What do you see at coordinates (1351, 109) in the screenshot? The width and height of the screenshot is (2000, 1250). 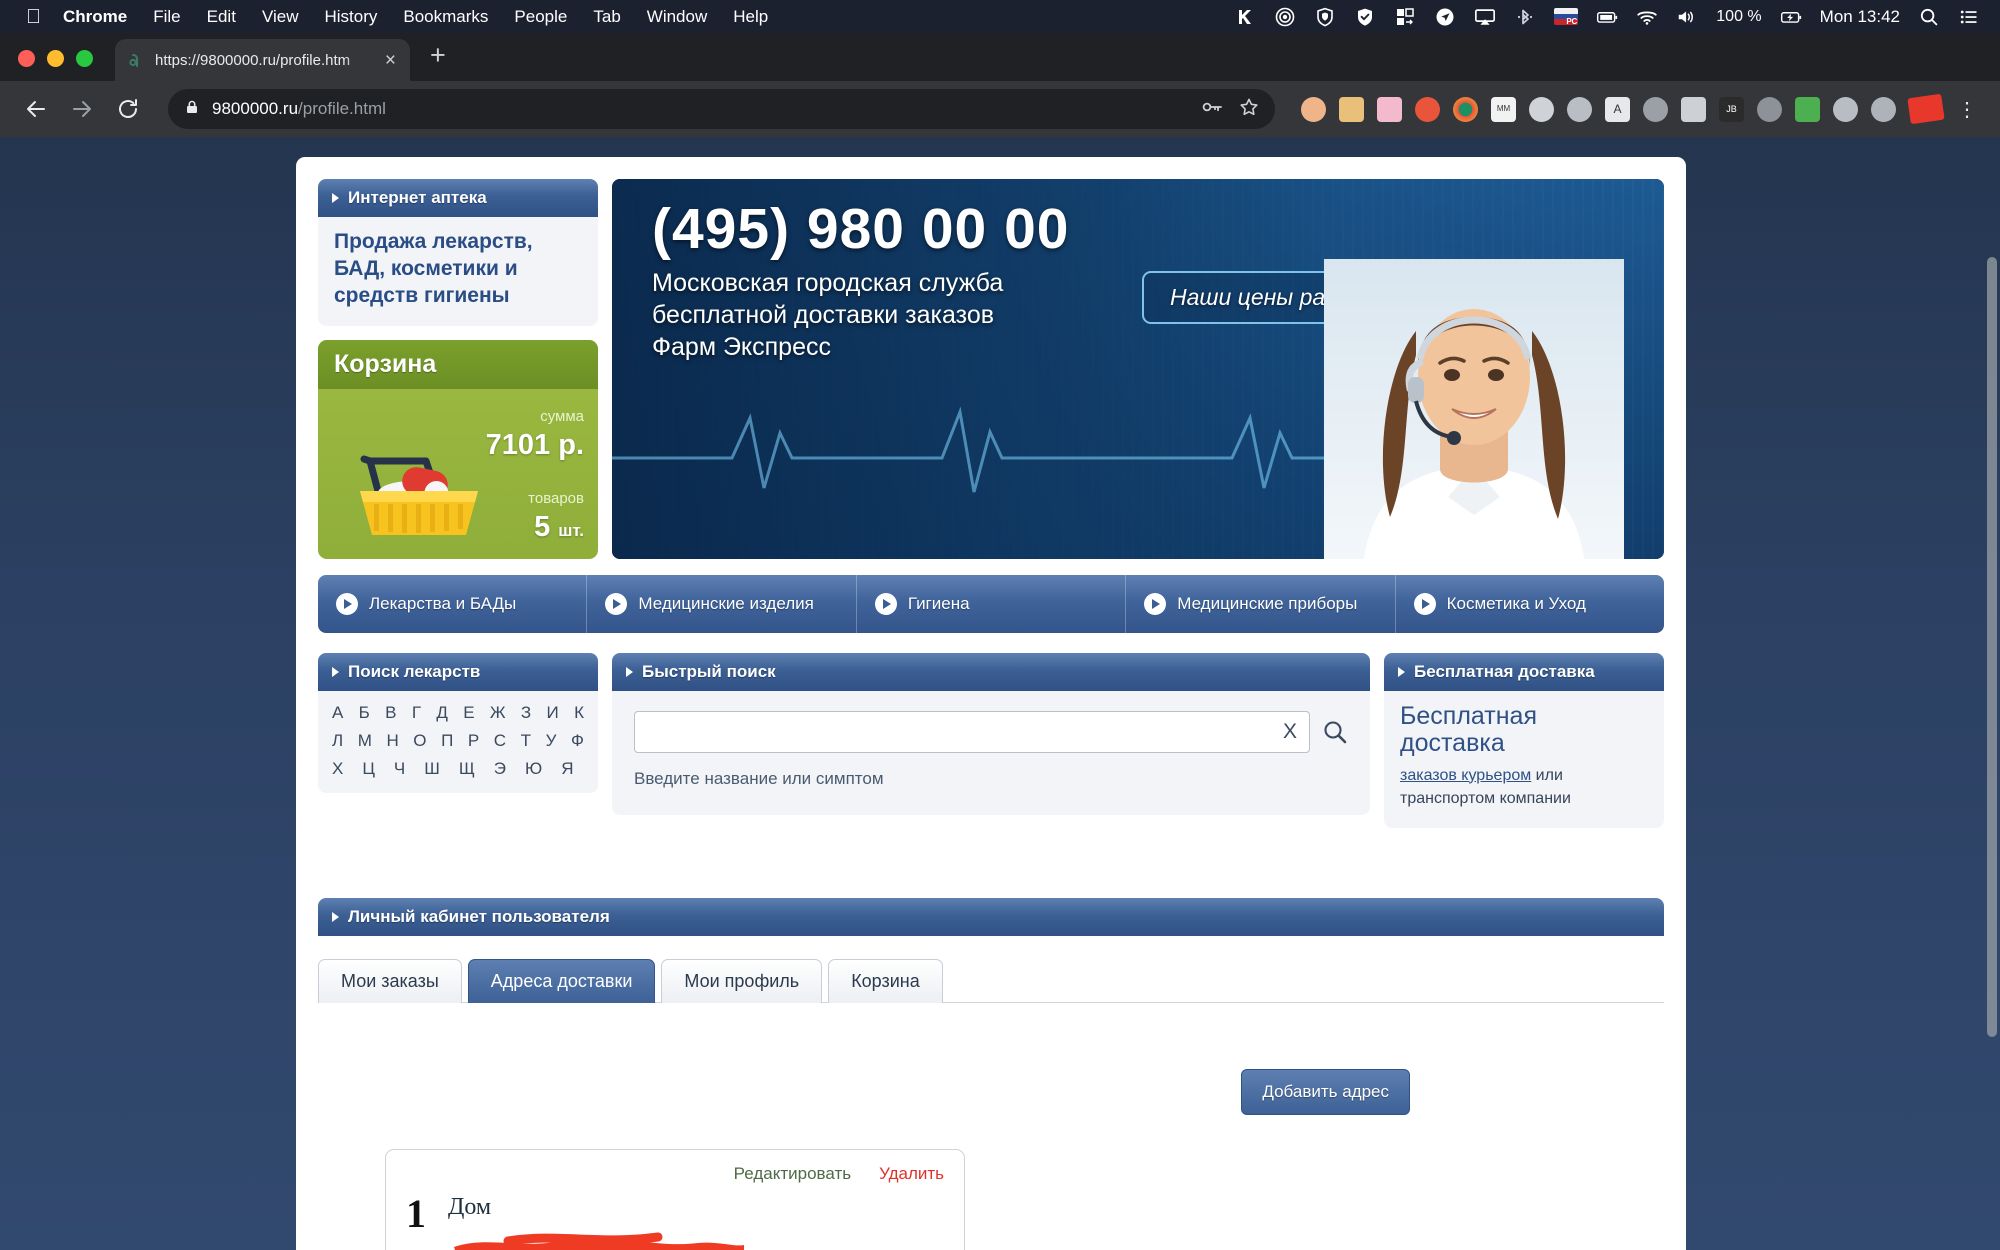 I see `ext-yellow` at bounding box center [1351, 109].